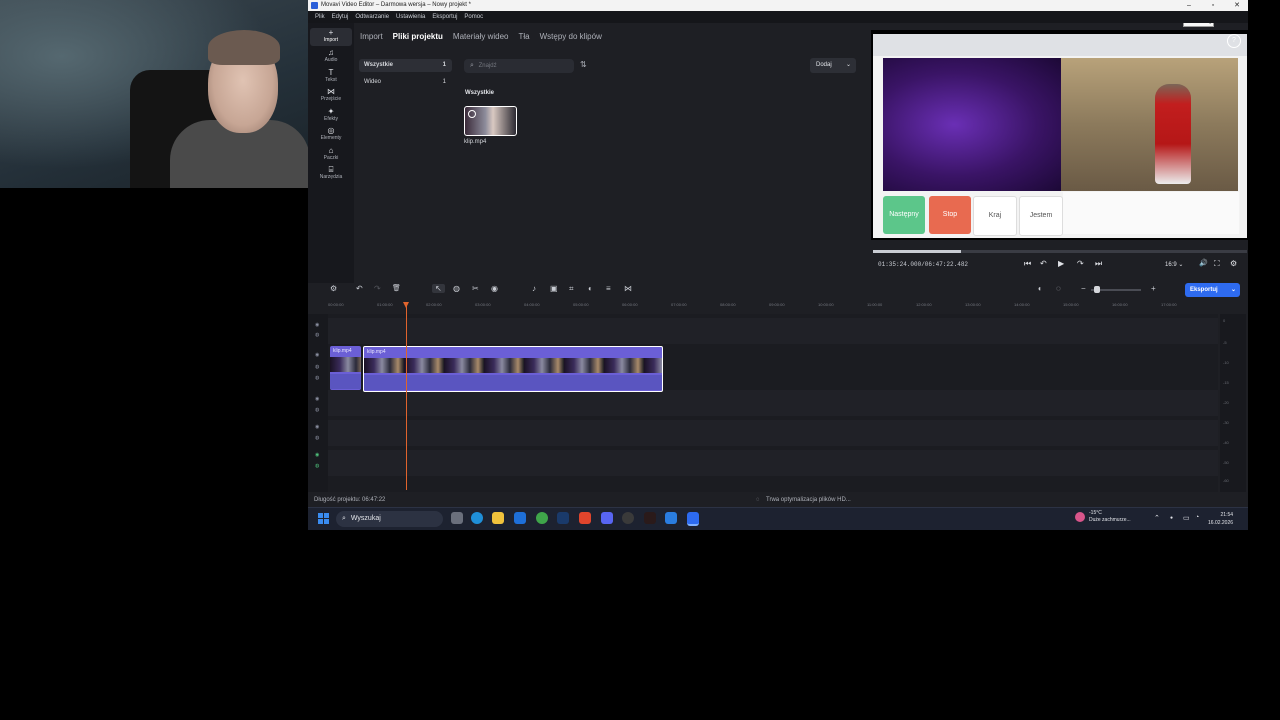 This screenshot has height=720, width=1280. What do you see at coordinates (438, 288) in the screenshot?
I see `select-tool-icon: ↖` at bounding box center [438, 288].